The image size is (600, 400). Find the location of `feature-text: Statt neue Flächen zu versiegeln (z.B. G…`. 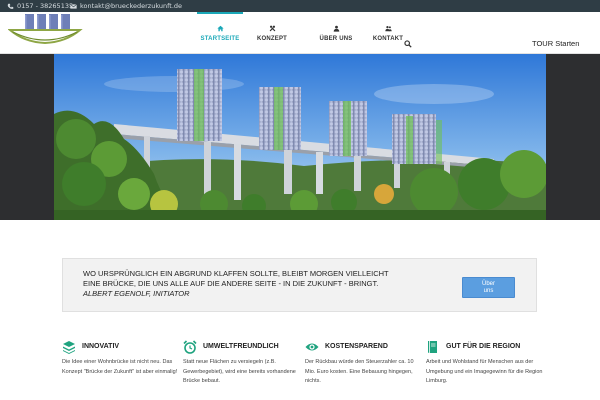

feature-text: Statt neue Flächen zu versiegeln (z.B. G… is located at coordinates (239, 371).